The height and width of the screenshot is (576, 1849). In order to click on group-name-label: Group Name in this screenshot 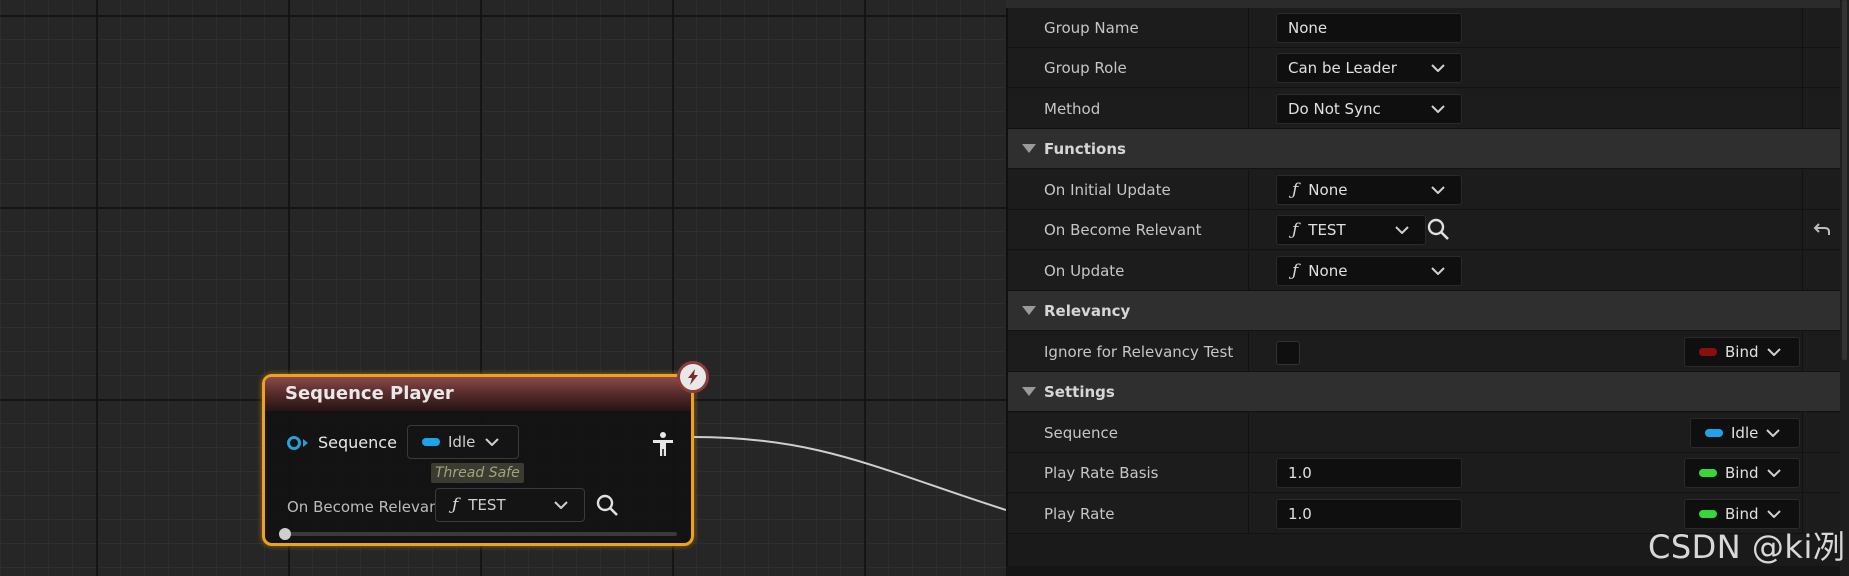, I will do `click(1091, 28)`.